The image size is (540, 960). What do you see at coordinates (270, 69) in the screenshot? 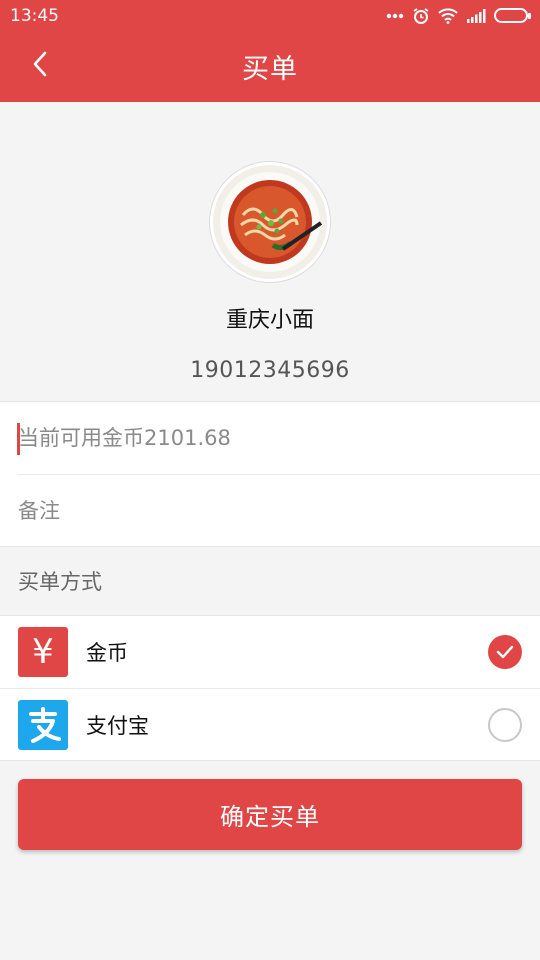
I see `page-title: 买单` at bounding box center [270, 69].